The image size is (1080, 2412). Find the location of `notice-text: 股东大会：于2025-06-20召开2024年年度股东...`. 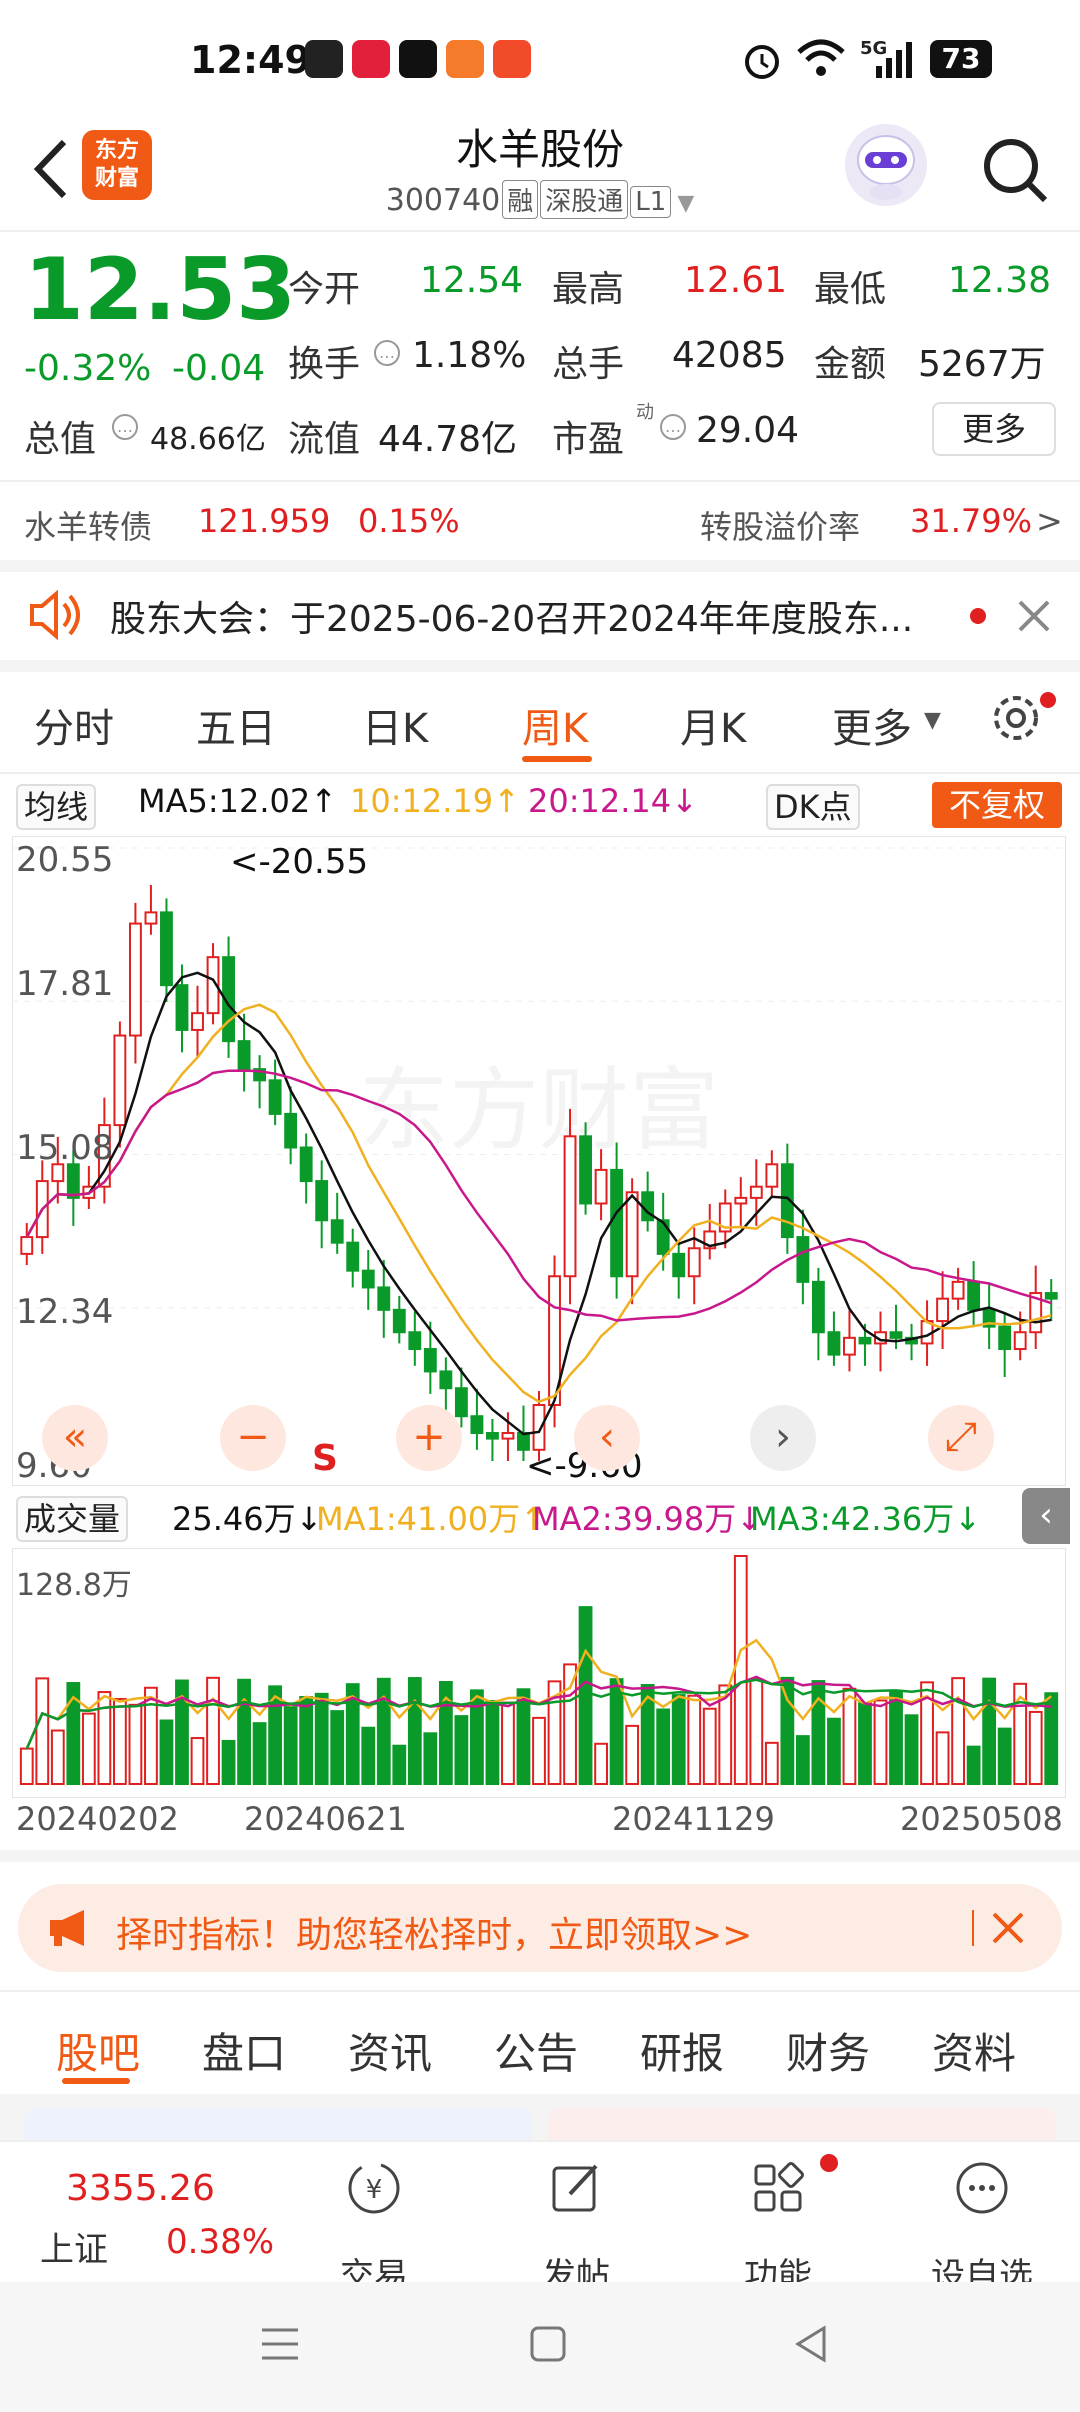

notice-text: 股东大会：于2025-06-20召开2024年年度股东... is located at coordinates (511, 616).